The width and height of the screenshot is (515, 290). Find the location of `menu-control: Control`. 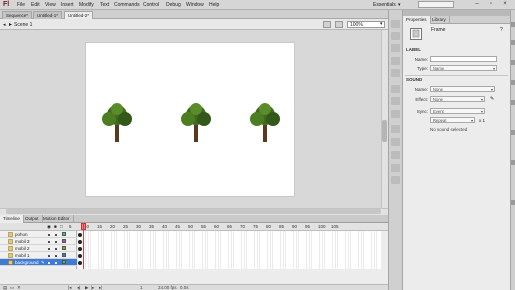

menu-control: Control is located at coordinates (151, 5).